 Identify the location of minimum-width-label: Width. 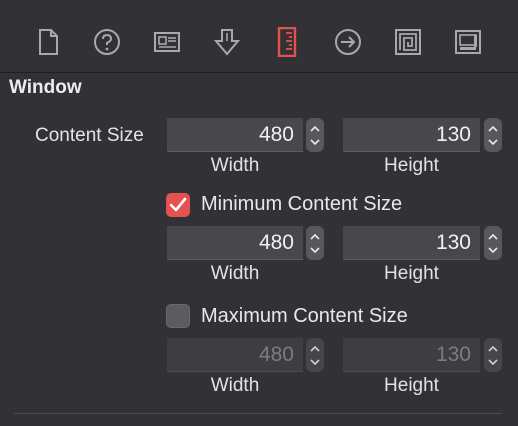
(235, 273).